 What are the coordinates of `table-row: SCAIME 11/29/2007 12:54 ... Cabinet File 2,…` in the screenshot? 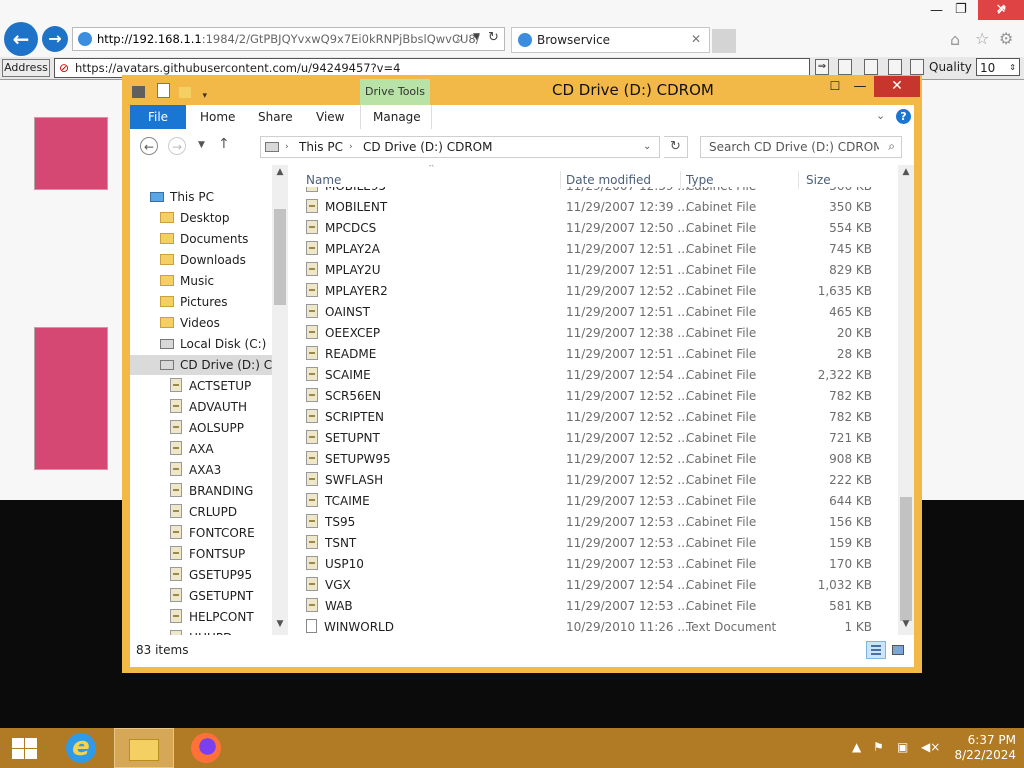 It's located at (594, 375).